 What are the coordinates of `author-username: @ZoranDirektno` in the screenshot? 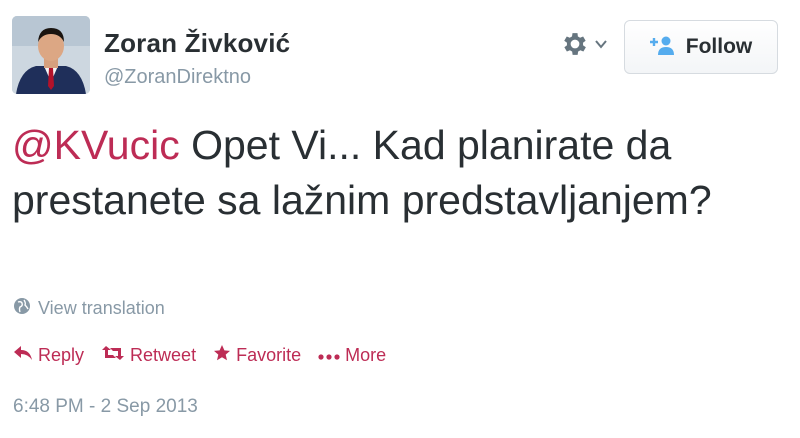 It's located at (197, 77).